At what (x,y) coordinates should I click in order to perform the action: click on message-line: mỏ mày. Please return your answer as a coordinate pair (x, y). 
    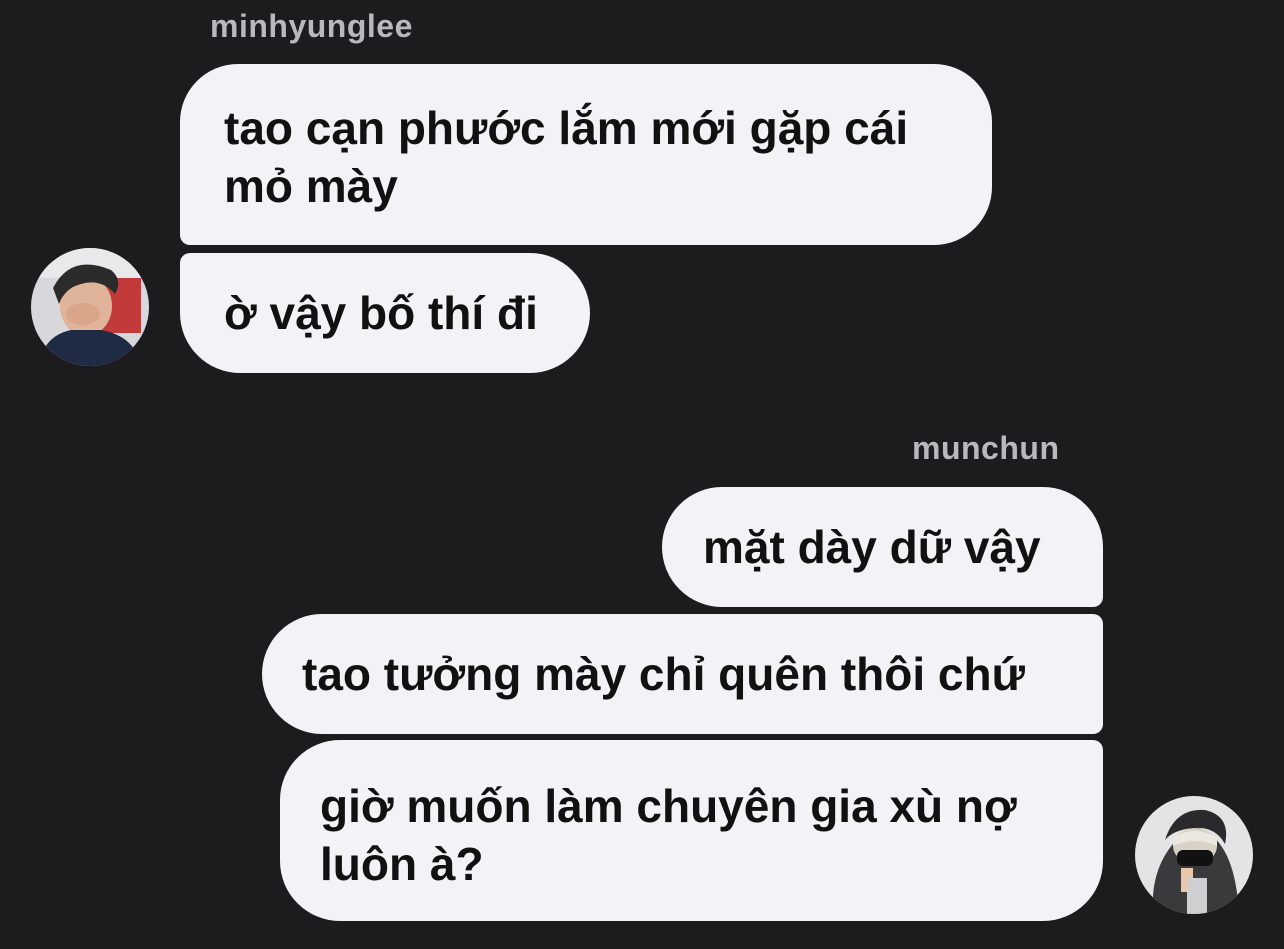
    Looking at the image, I should click on (311, 186).